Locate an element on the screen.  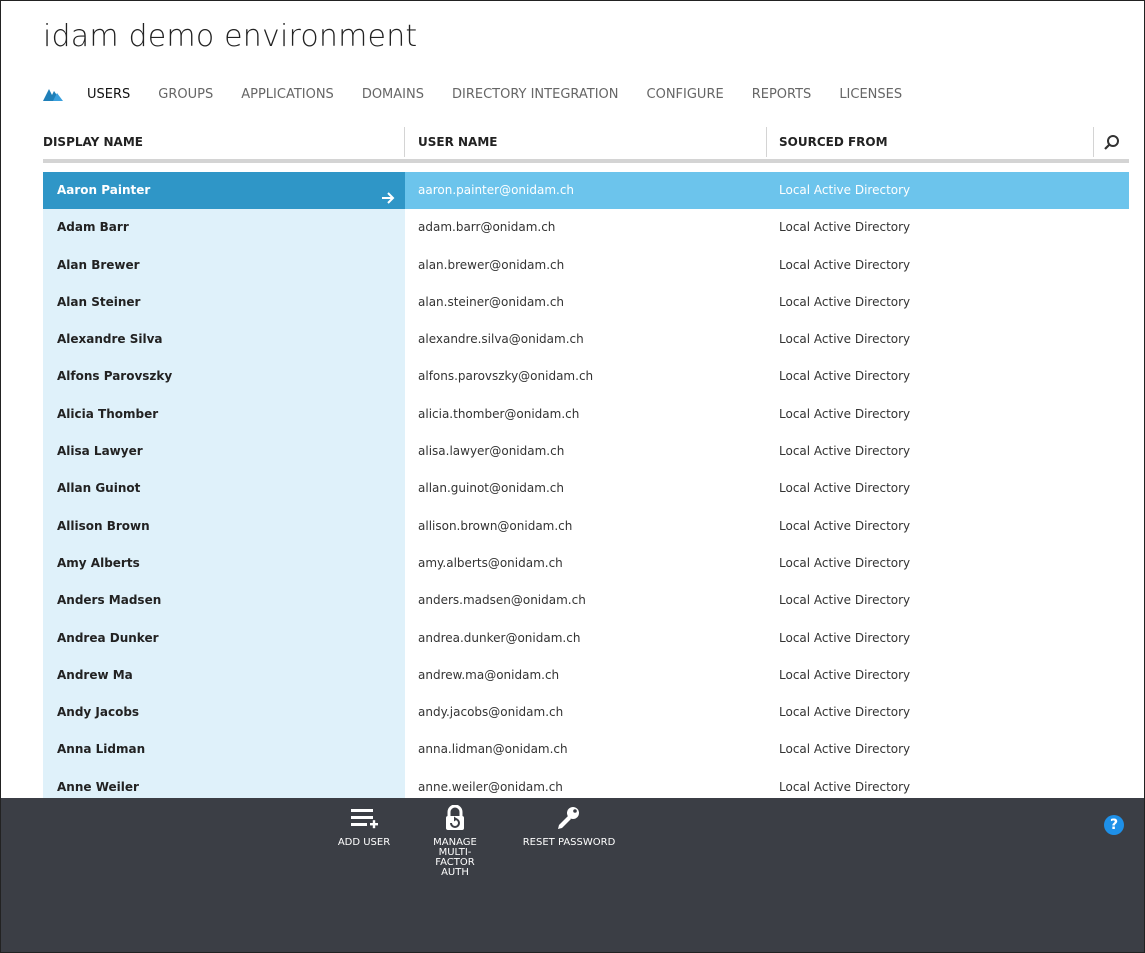
reset-password-button: RESET PASSWORD is located at coordinates (569, 826).